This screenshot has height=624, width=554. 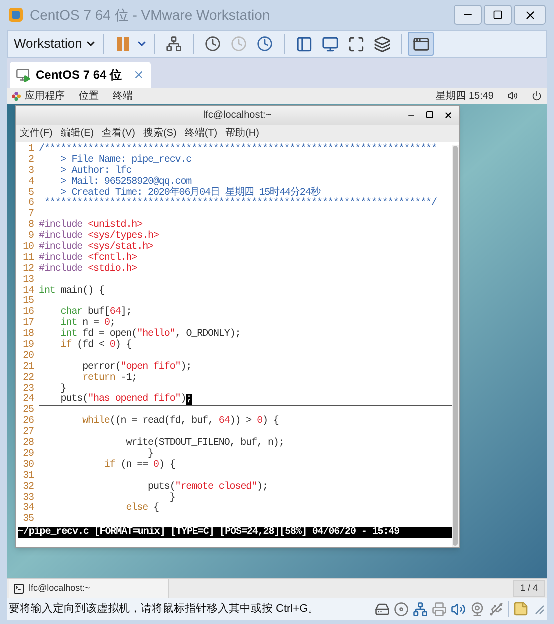 What do you see at coordinates (88, 324) in the screenshot?
I see `code-line: int n = 0;` at bounding box center [88, 324].